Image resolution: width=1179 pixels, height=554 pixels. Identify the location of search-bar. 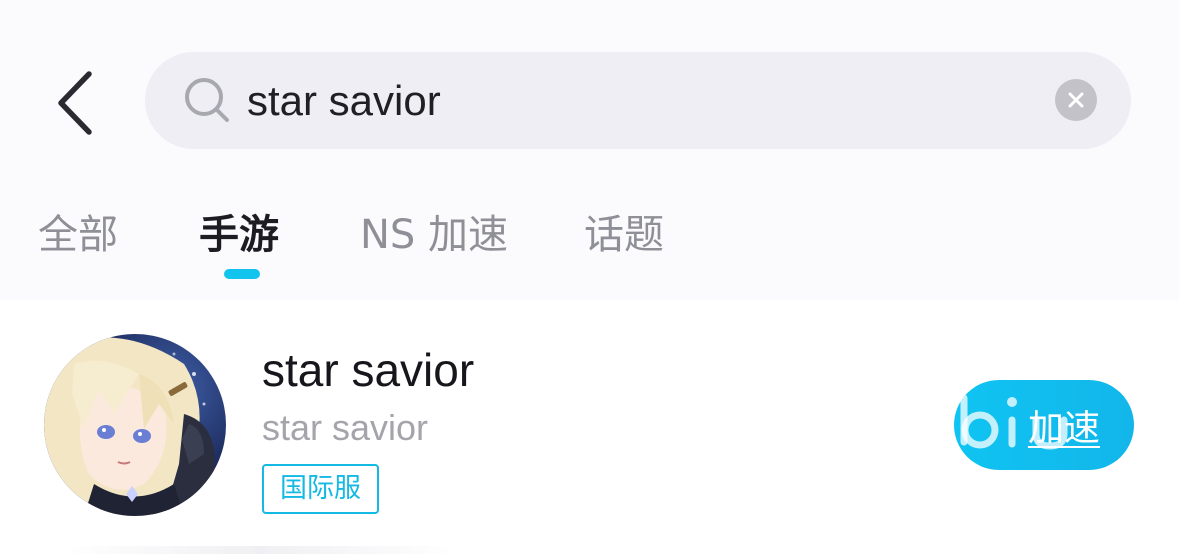
(638, 100).